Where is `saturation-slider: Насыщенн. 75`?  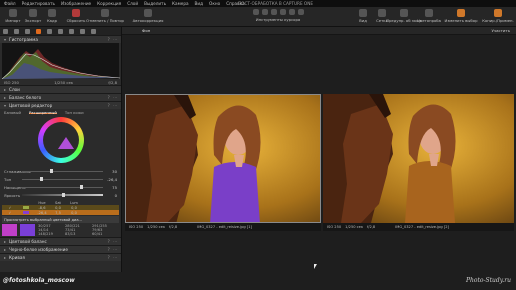
saturation-slider: Насыщенн. 75 is located at coordinates (60, 187).